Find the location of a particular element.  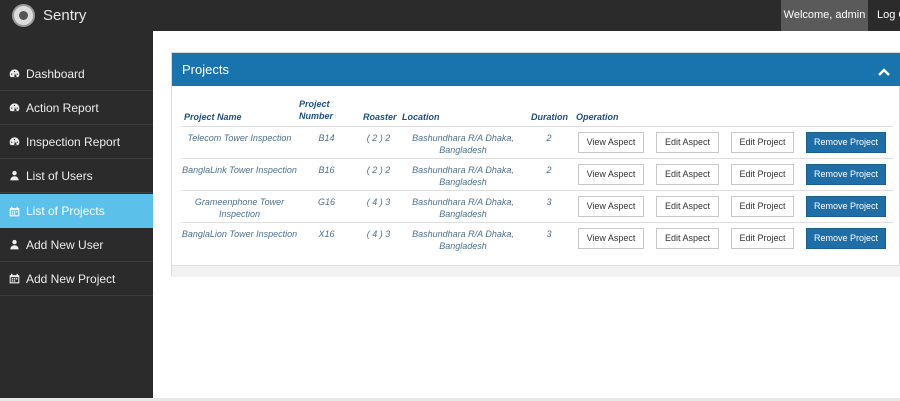

sidebar-item-label: Action Report is located at coordinates (62, 107).